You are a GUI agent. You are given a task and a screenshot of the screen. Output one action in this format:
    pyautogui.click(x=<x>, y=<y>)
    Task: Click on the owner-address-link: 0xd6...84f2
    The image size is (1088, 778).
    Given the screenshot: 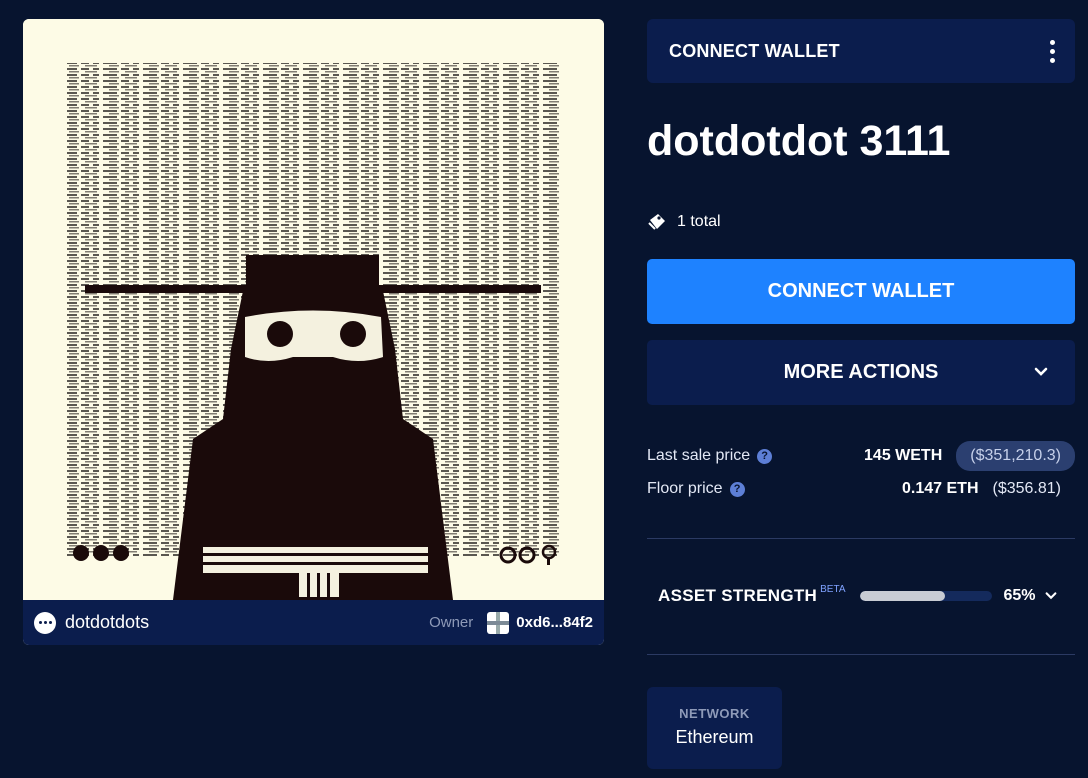 What is the action you would take?
    pyautogui.click(x=554, y=622)
    